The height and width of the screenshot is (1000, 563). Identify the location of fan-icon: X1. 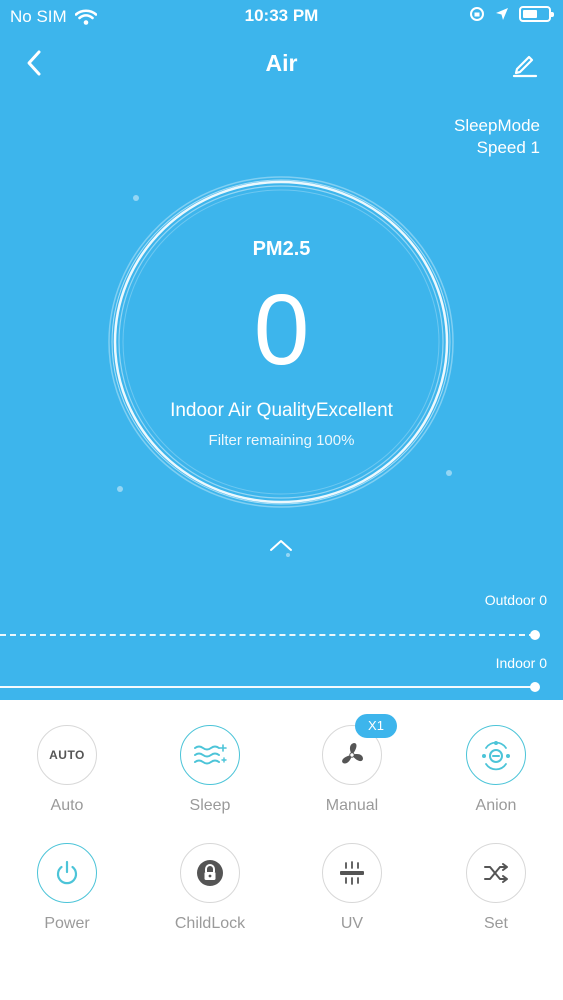
(359, 749).